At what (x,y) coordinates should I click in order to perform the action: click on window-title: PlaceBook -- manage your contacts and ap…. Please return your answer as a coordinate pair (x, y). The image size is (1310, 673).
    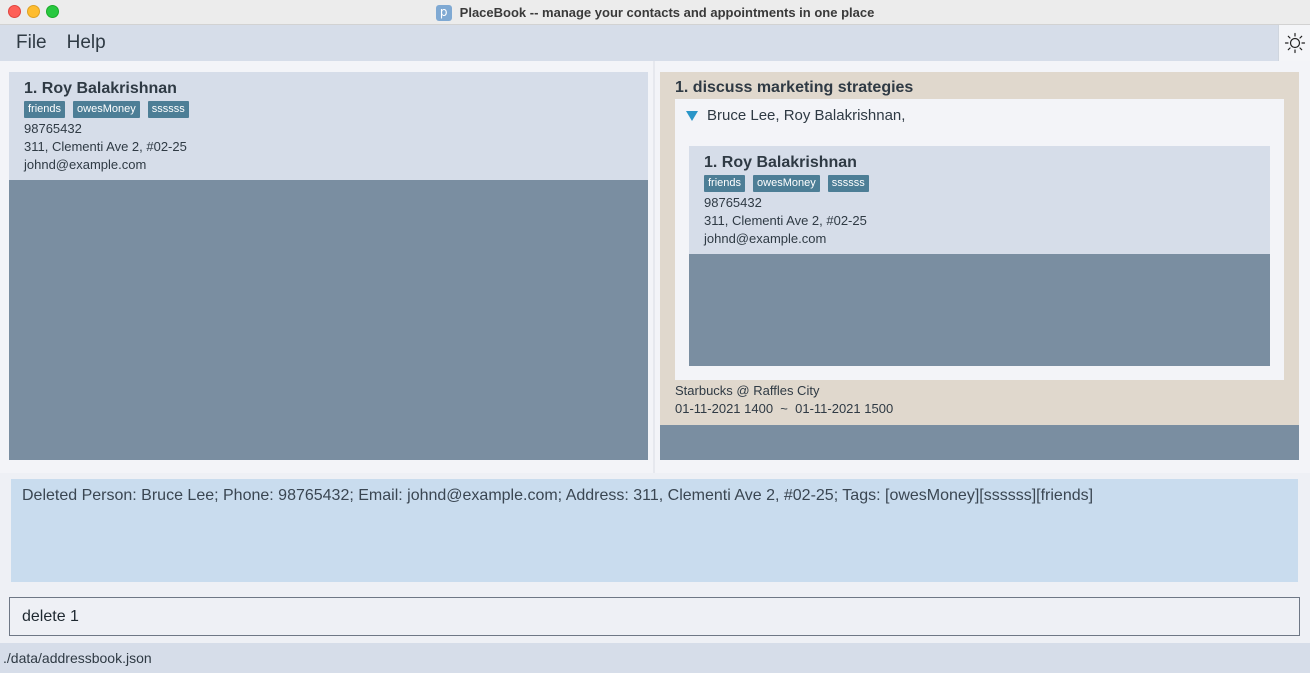
    Looking at the image, I should click on (667, 12).